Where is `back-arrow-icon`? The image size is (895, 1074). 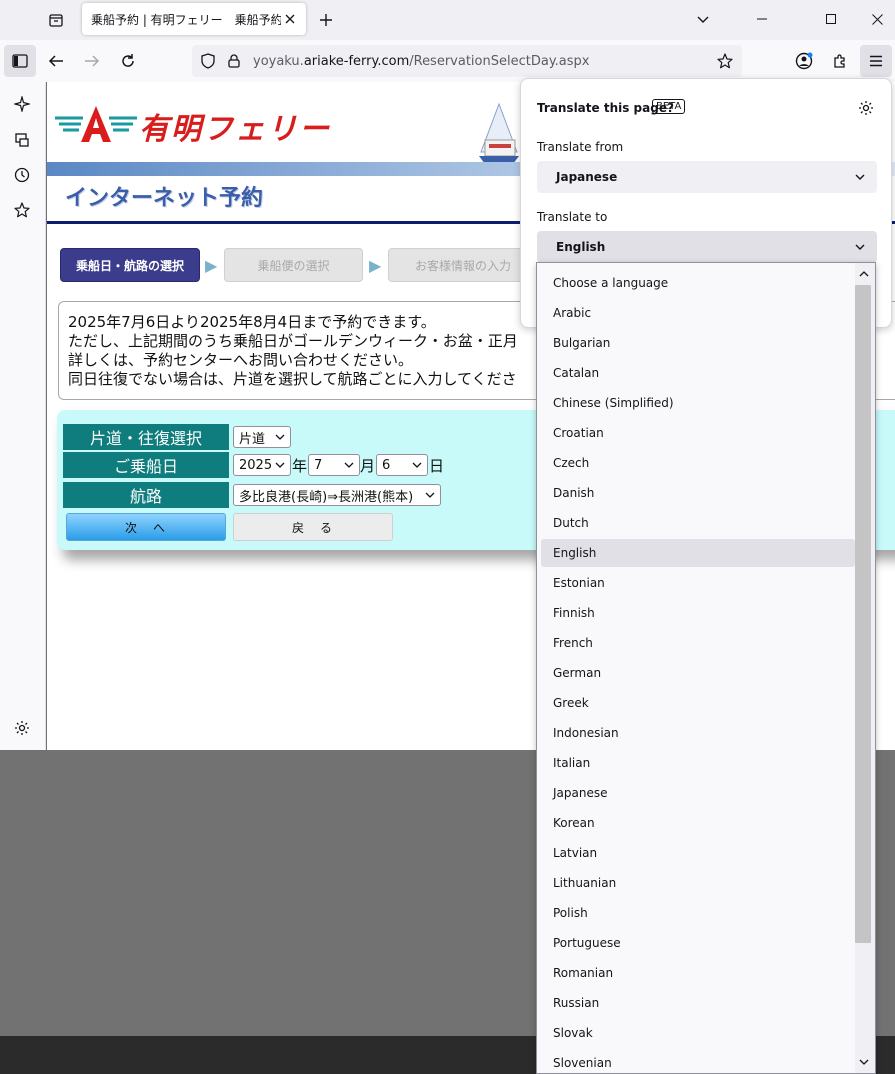
back-arrow-icon is located at coordinates (56, 61).